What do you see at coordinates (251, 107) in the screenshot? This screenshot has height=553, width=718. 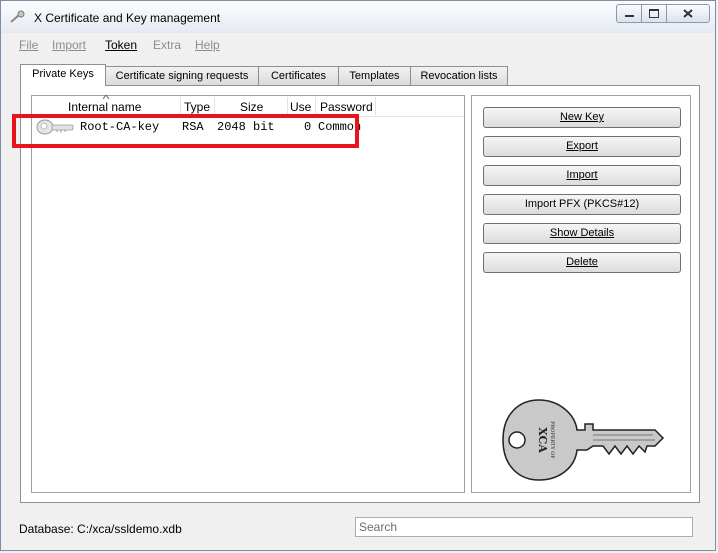 I see `column-header-size: Size` at bounding box center [251, 107].